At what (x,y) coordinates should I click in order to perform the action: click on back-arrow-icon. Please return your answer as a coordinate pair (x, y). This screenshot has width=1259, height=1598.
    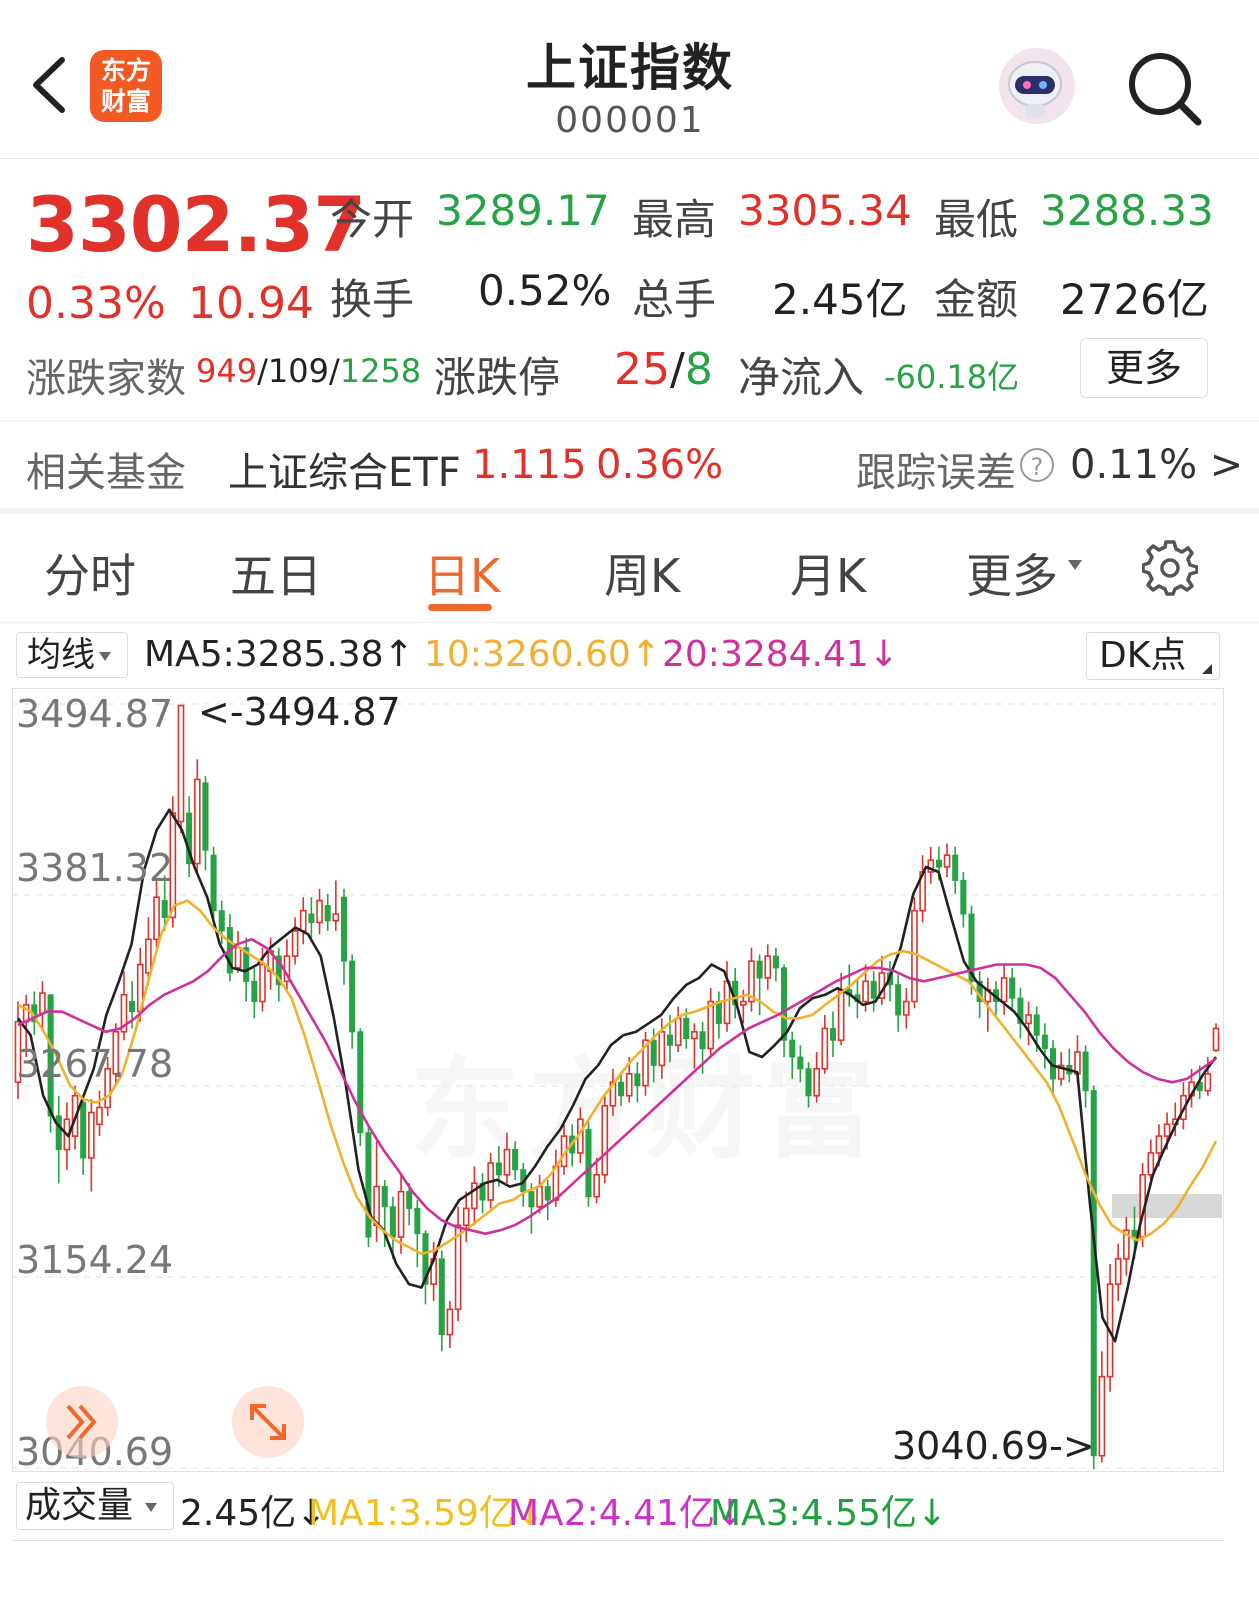
    Looking at the image, I should click on (52, 85).